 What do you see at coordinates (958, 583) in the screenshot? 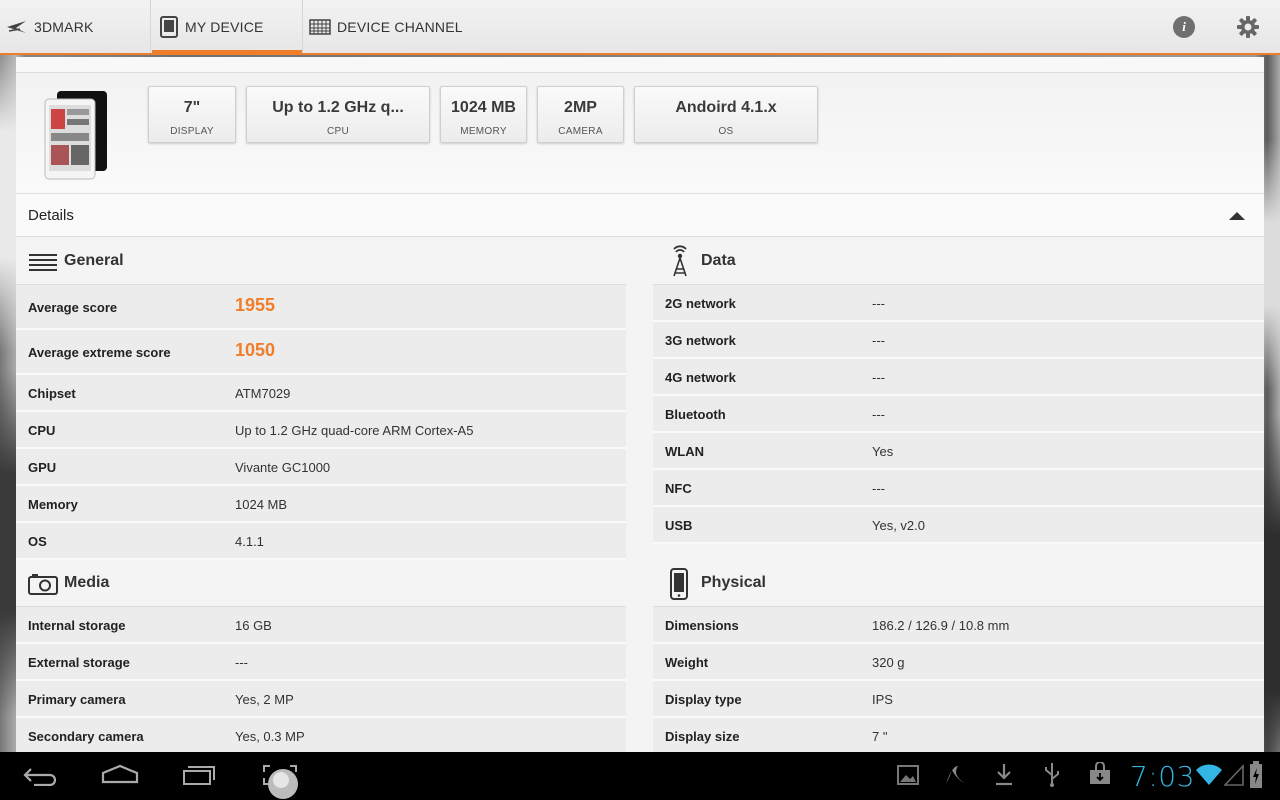
I see `section-physical-header: Physical` at bounding box center [958, 583].